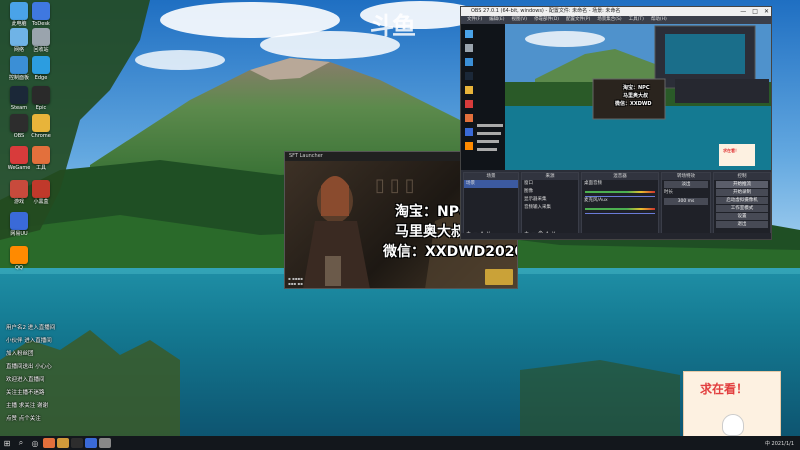  Describe the element at coordinates (474, 20) in the screenshot. I see `menu-file: 文件(F)` at that location.